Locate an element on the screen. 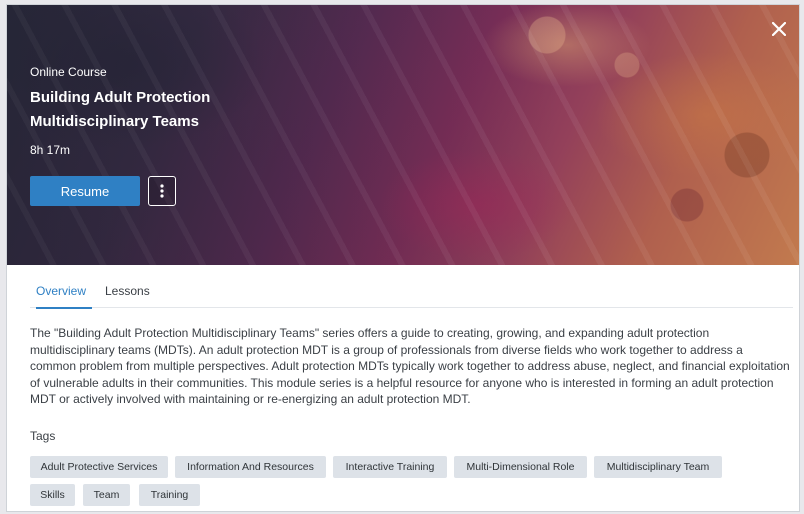 Image resolution: width=804 pixels, height=514 pixels. close-icon is located at coordinates (779, 29).